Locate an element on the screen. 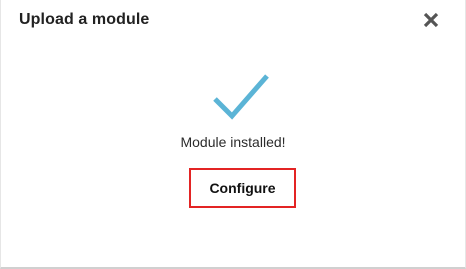 Image resolution: width=466 pixels, height=269 pixels. success-check is located at coordinates (241, 98).